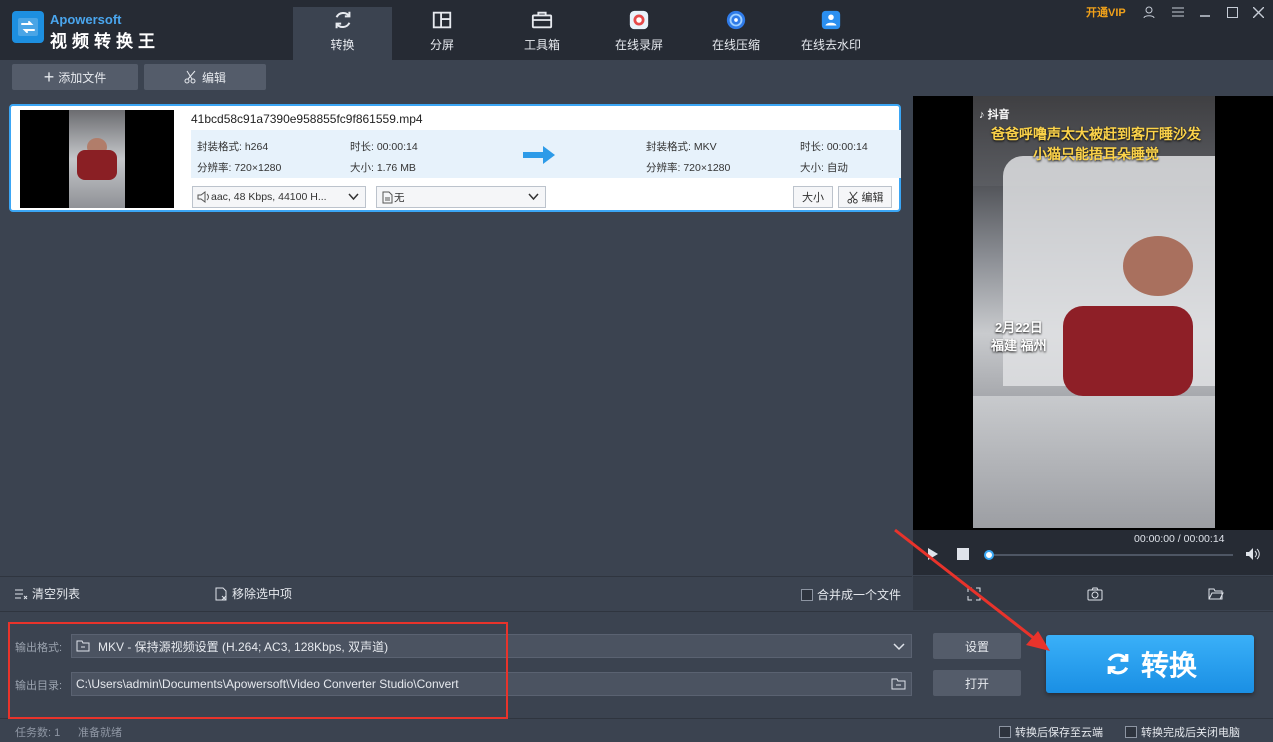 The height and width of the screenshot is (742, 1273). I want to click on video-caption-2: 小猫只能捂耳朵睡觉, so click(1096, 154).